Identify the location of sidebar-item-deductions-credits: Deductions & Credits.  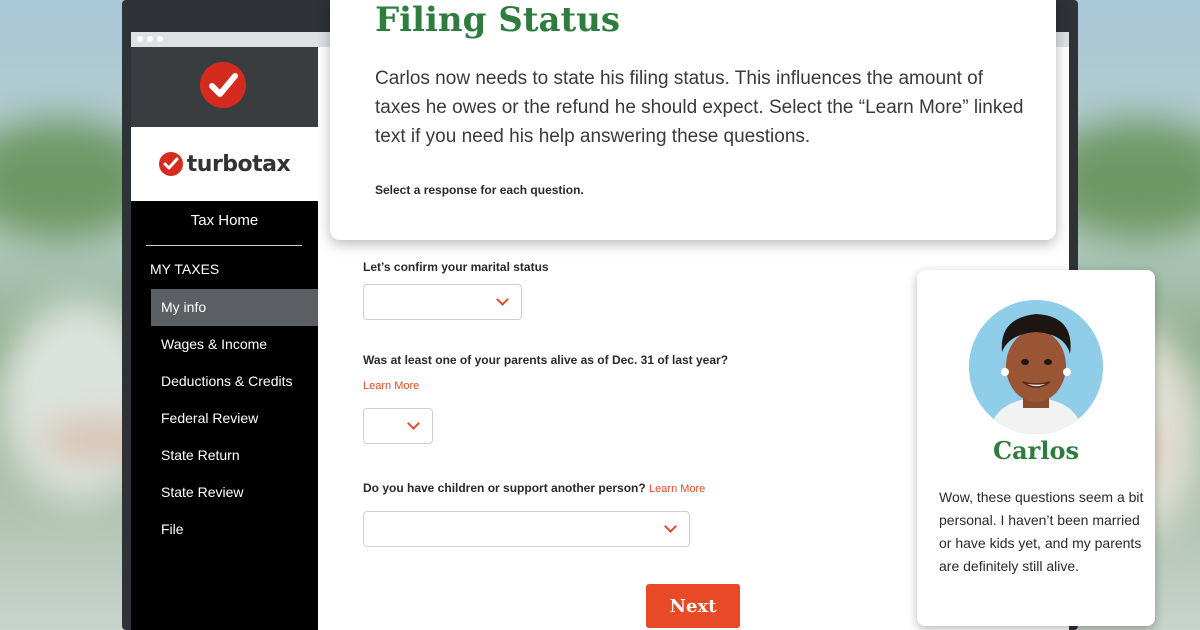
(234, 381).